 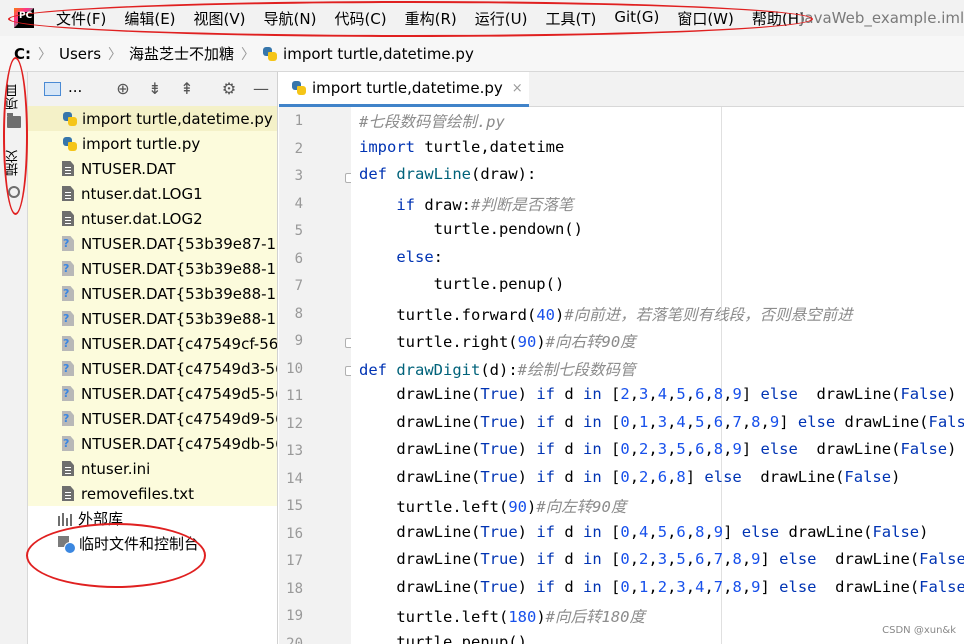 What do you see at coordinates (229, 89) in the screenshot?
I see `gear-icon: ⚙` at bounding box center [229, 89].